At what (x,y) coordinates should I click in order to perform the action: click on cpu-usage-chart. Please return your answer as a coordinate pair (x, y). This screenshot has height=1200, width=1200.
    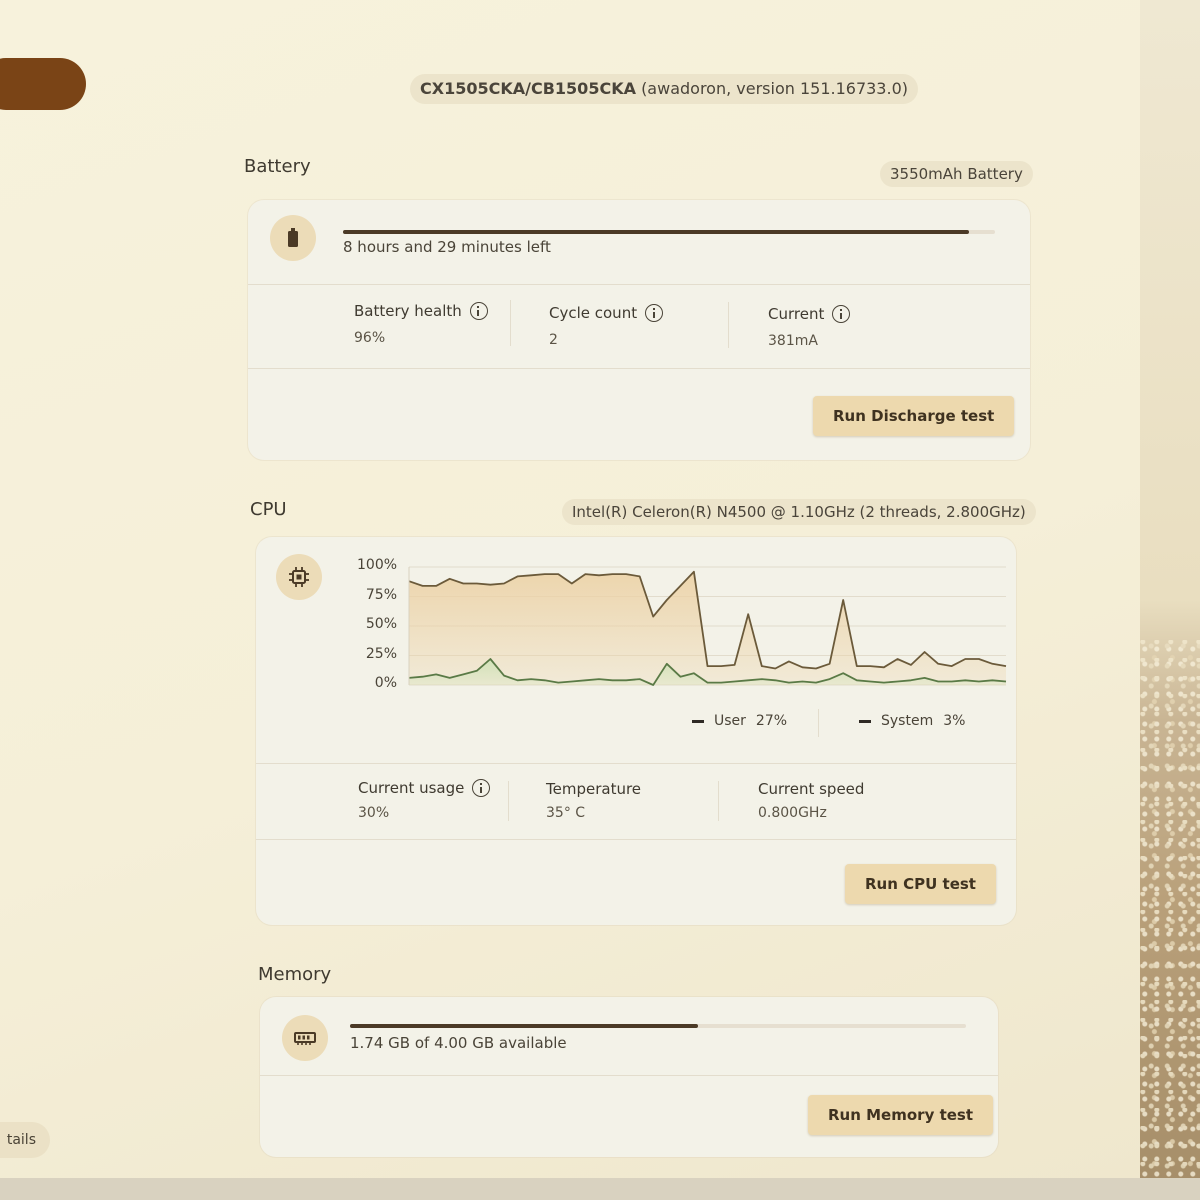
    Looking at the image, I should click on (707, 626).